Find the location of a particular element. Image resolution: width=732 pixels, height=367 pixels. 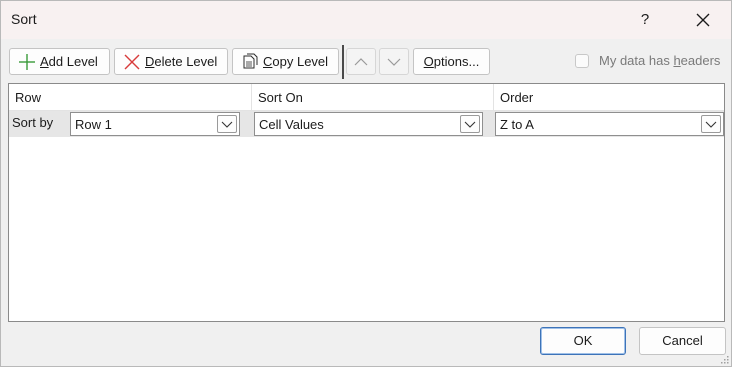

x-icon is located at coordinates (132, 61).